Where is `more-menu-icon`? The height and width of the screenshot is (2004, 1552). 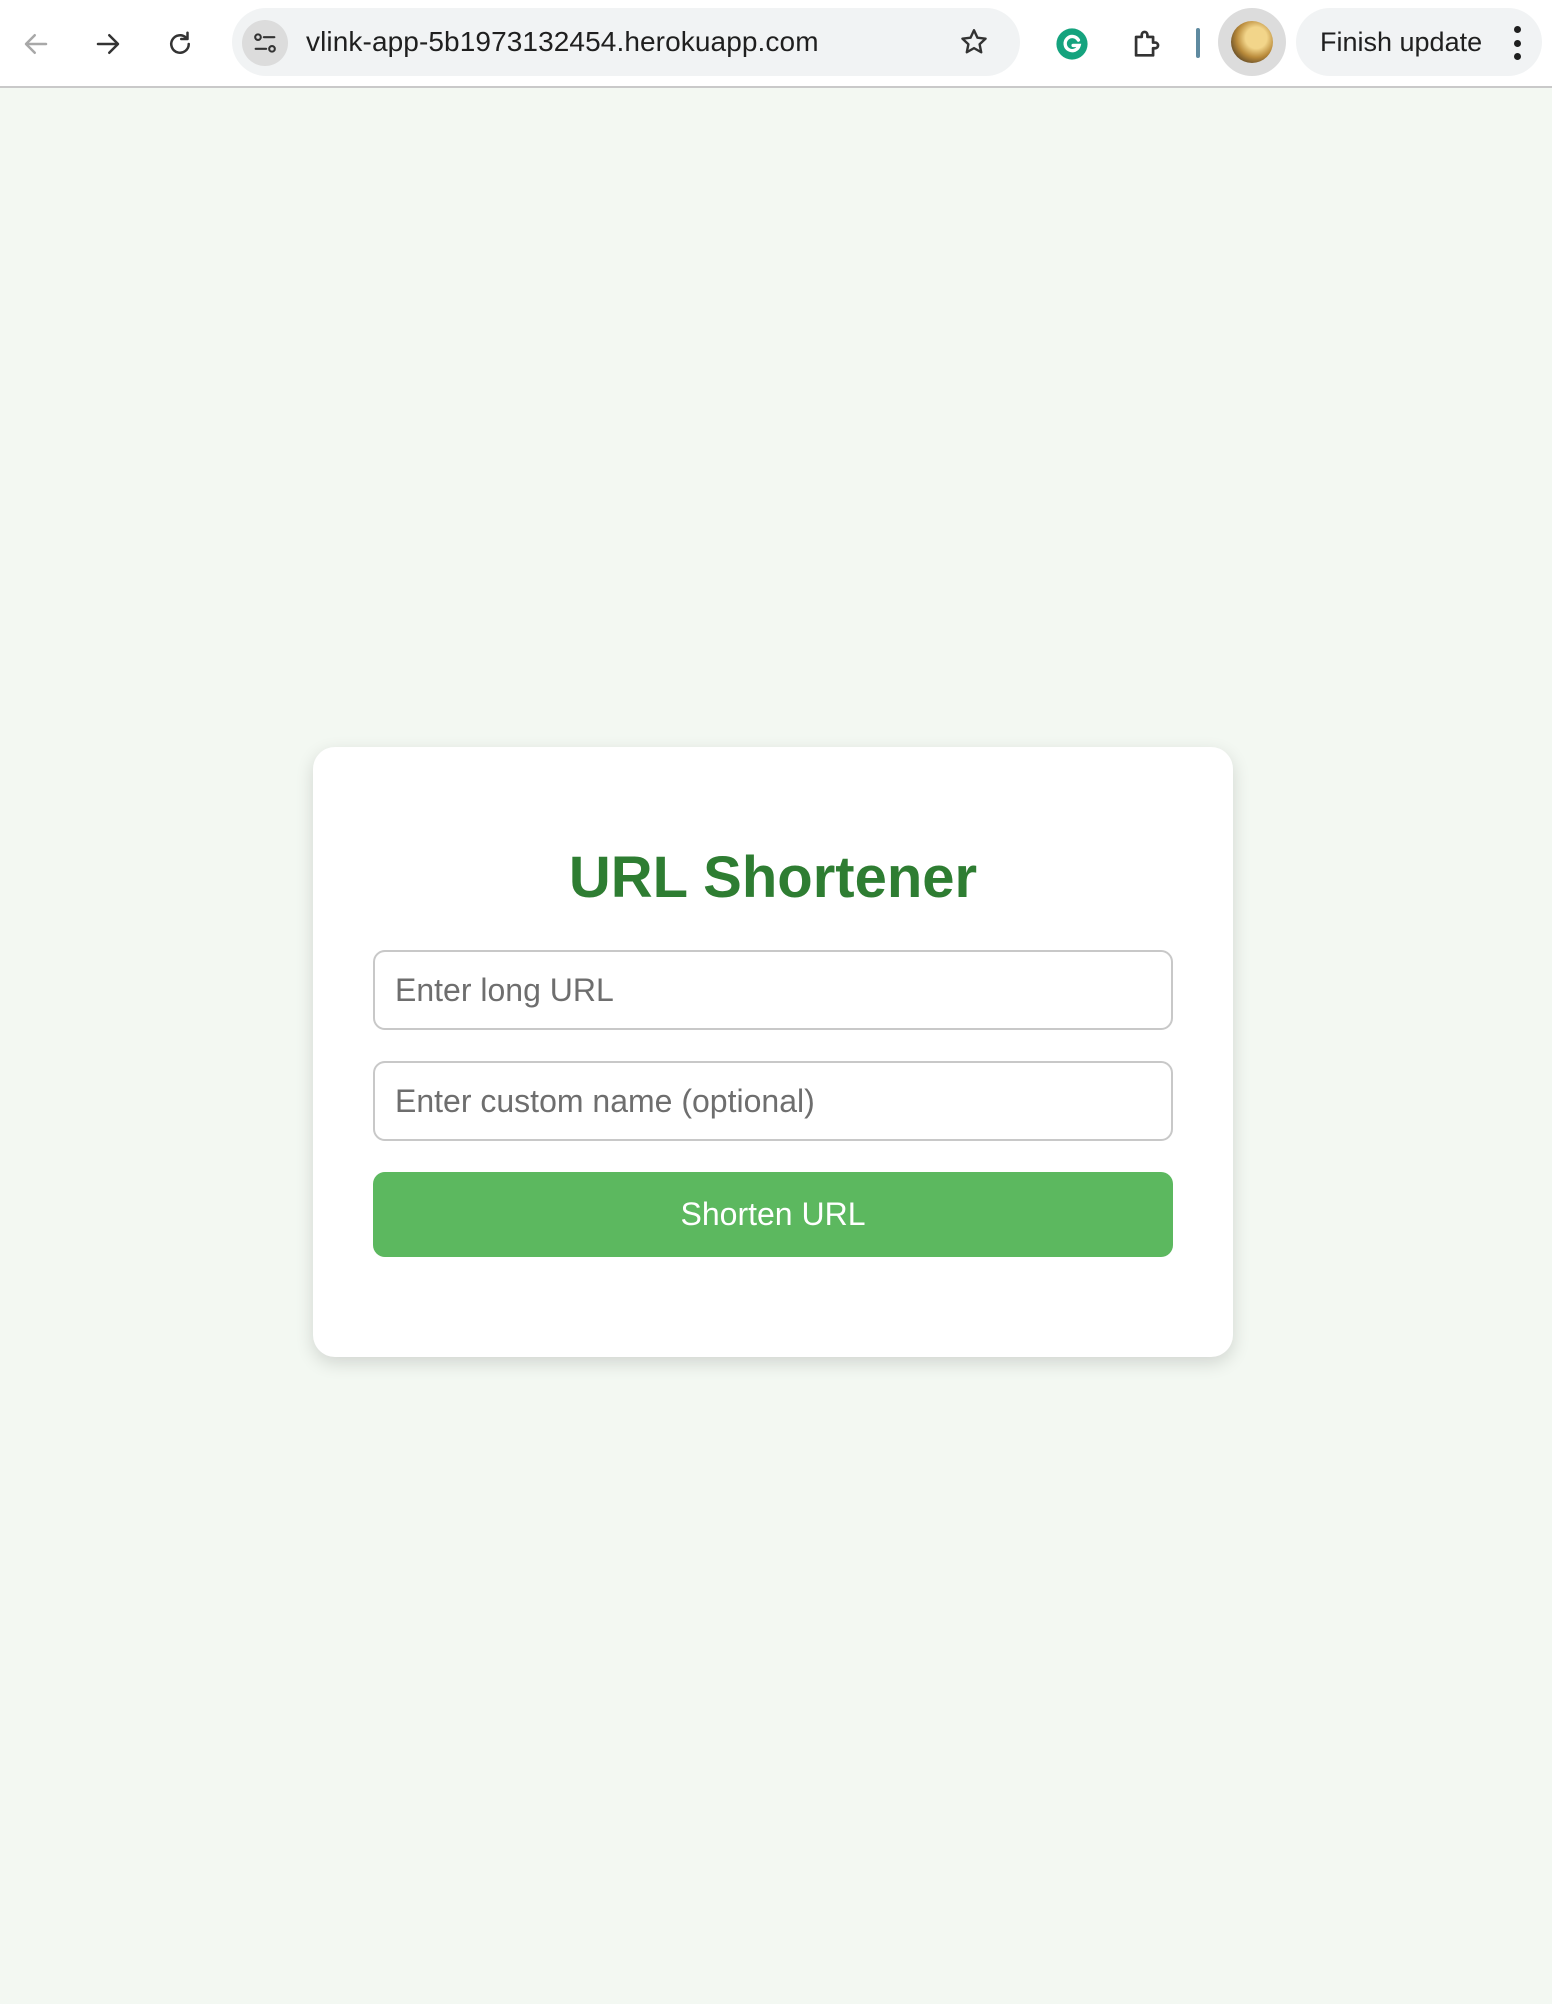 more-menu-icon is located at coordinates (1517, 43).